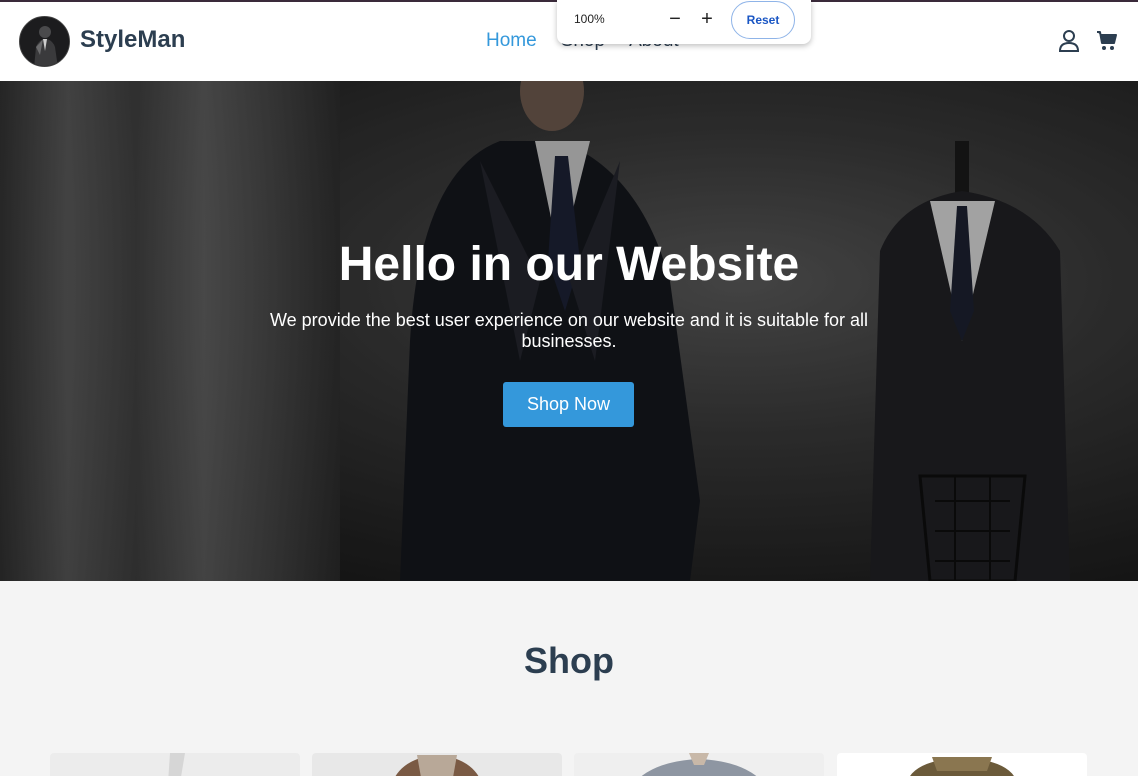 Image resolution: width=1138 pixels, height=776 pixels. I want to click on zoom-reset-button: Reset, so click(763, 20).